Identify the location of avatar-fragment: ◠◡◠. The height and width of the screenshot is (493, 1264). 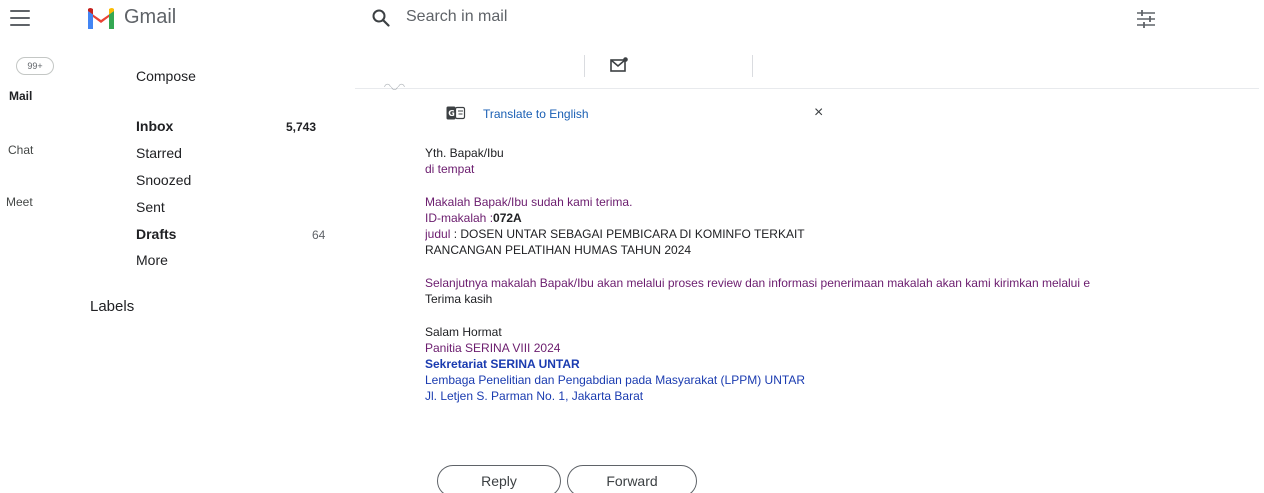
(394, 86).